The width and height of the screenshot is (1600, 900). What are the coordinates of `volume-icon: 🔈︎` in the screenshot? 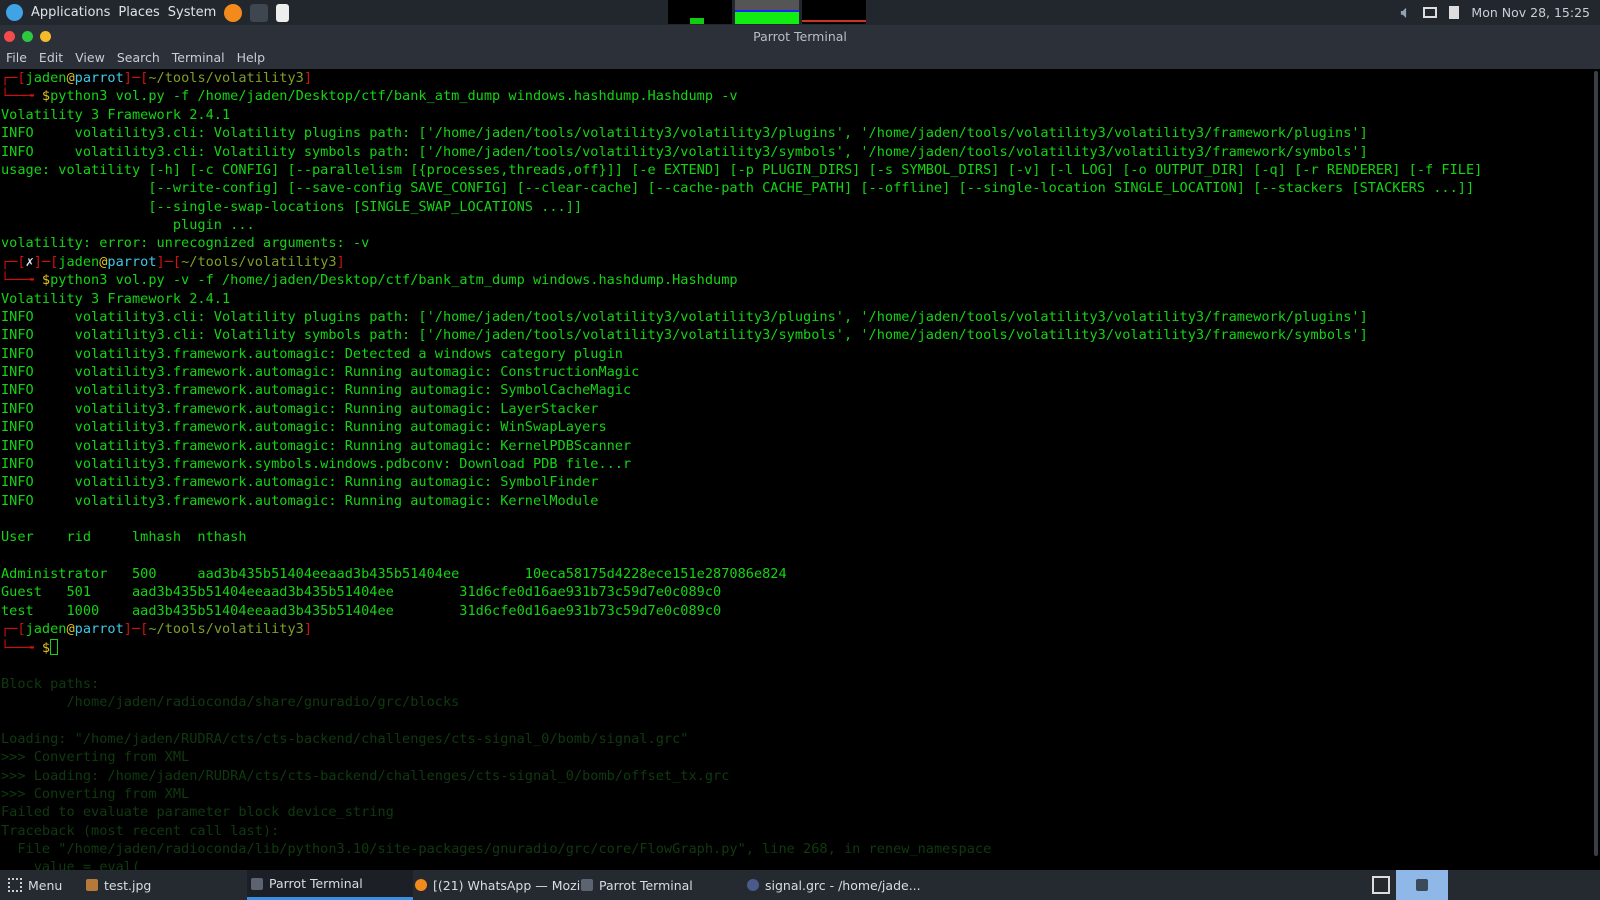 It's located at (1406, 12).